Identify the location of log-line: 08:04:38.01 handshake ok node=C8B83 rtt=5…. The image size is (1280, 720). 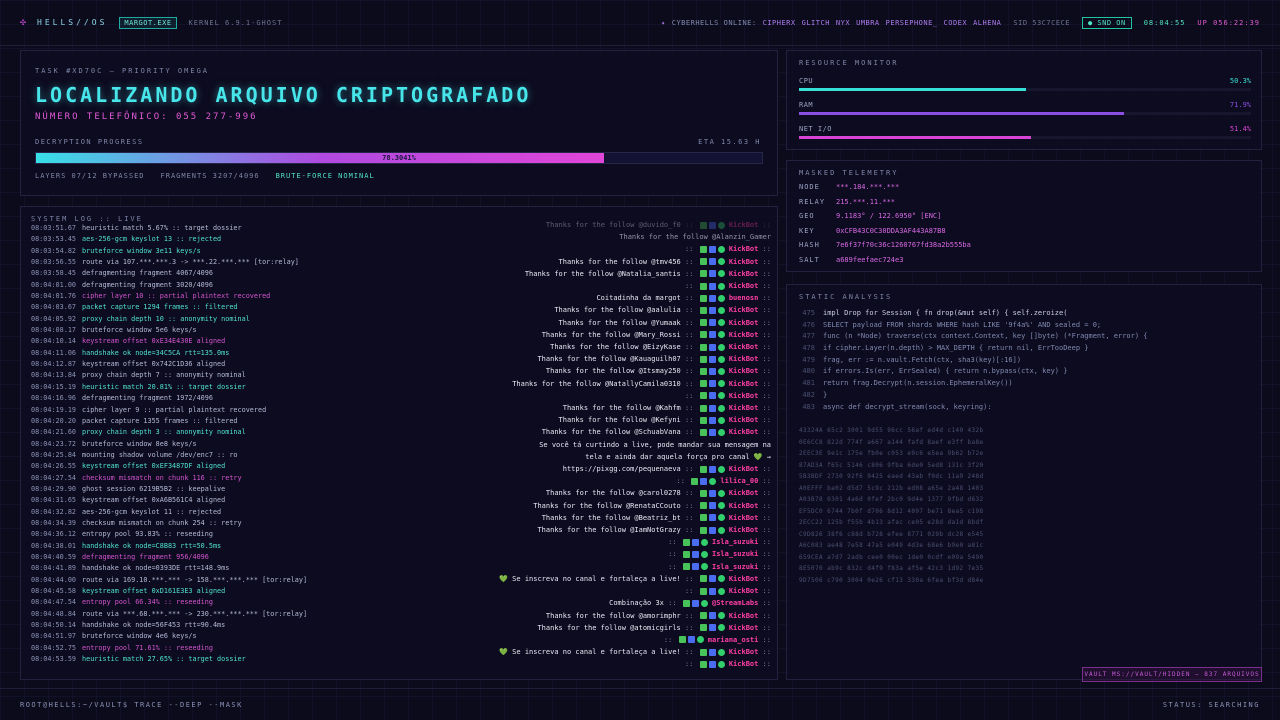
(221, 547).